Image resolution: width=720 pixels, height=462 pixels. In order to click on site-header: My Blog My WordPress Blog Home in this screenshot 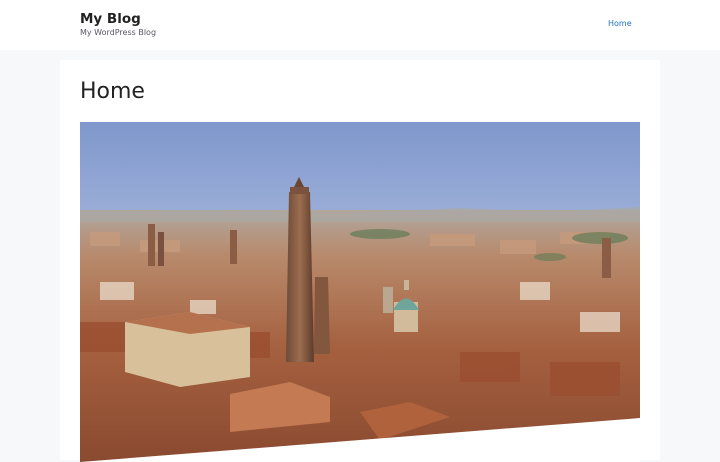, I will do `click(360, 25)`.